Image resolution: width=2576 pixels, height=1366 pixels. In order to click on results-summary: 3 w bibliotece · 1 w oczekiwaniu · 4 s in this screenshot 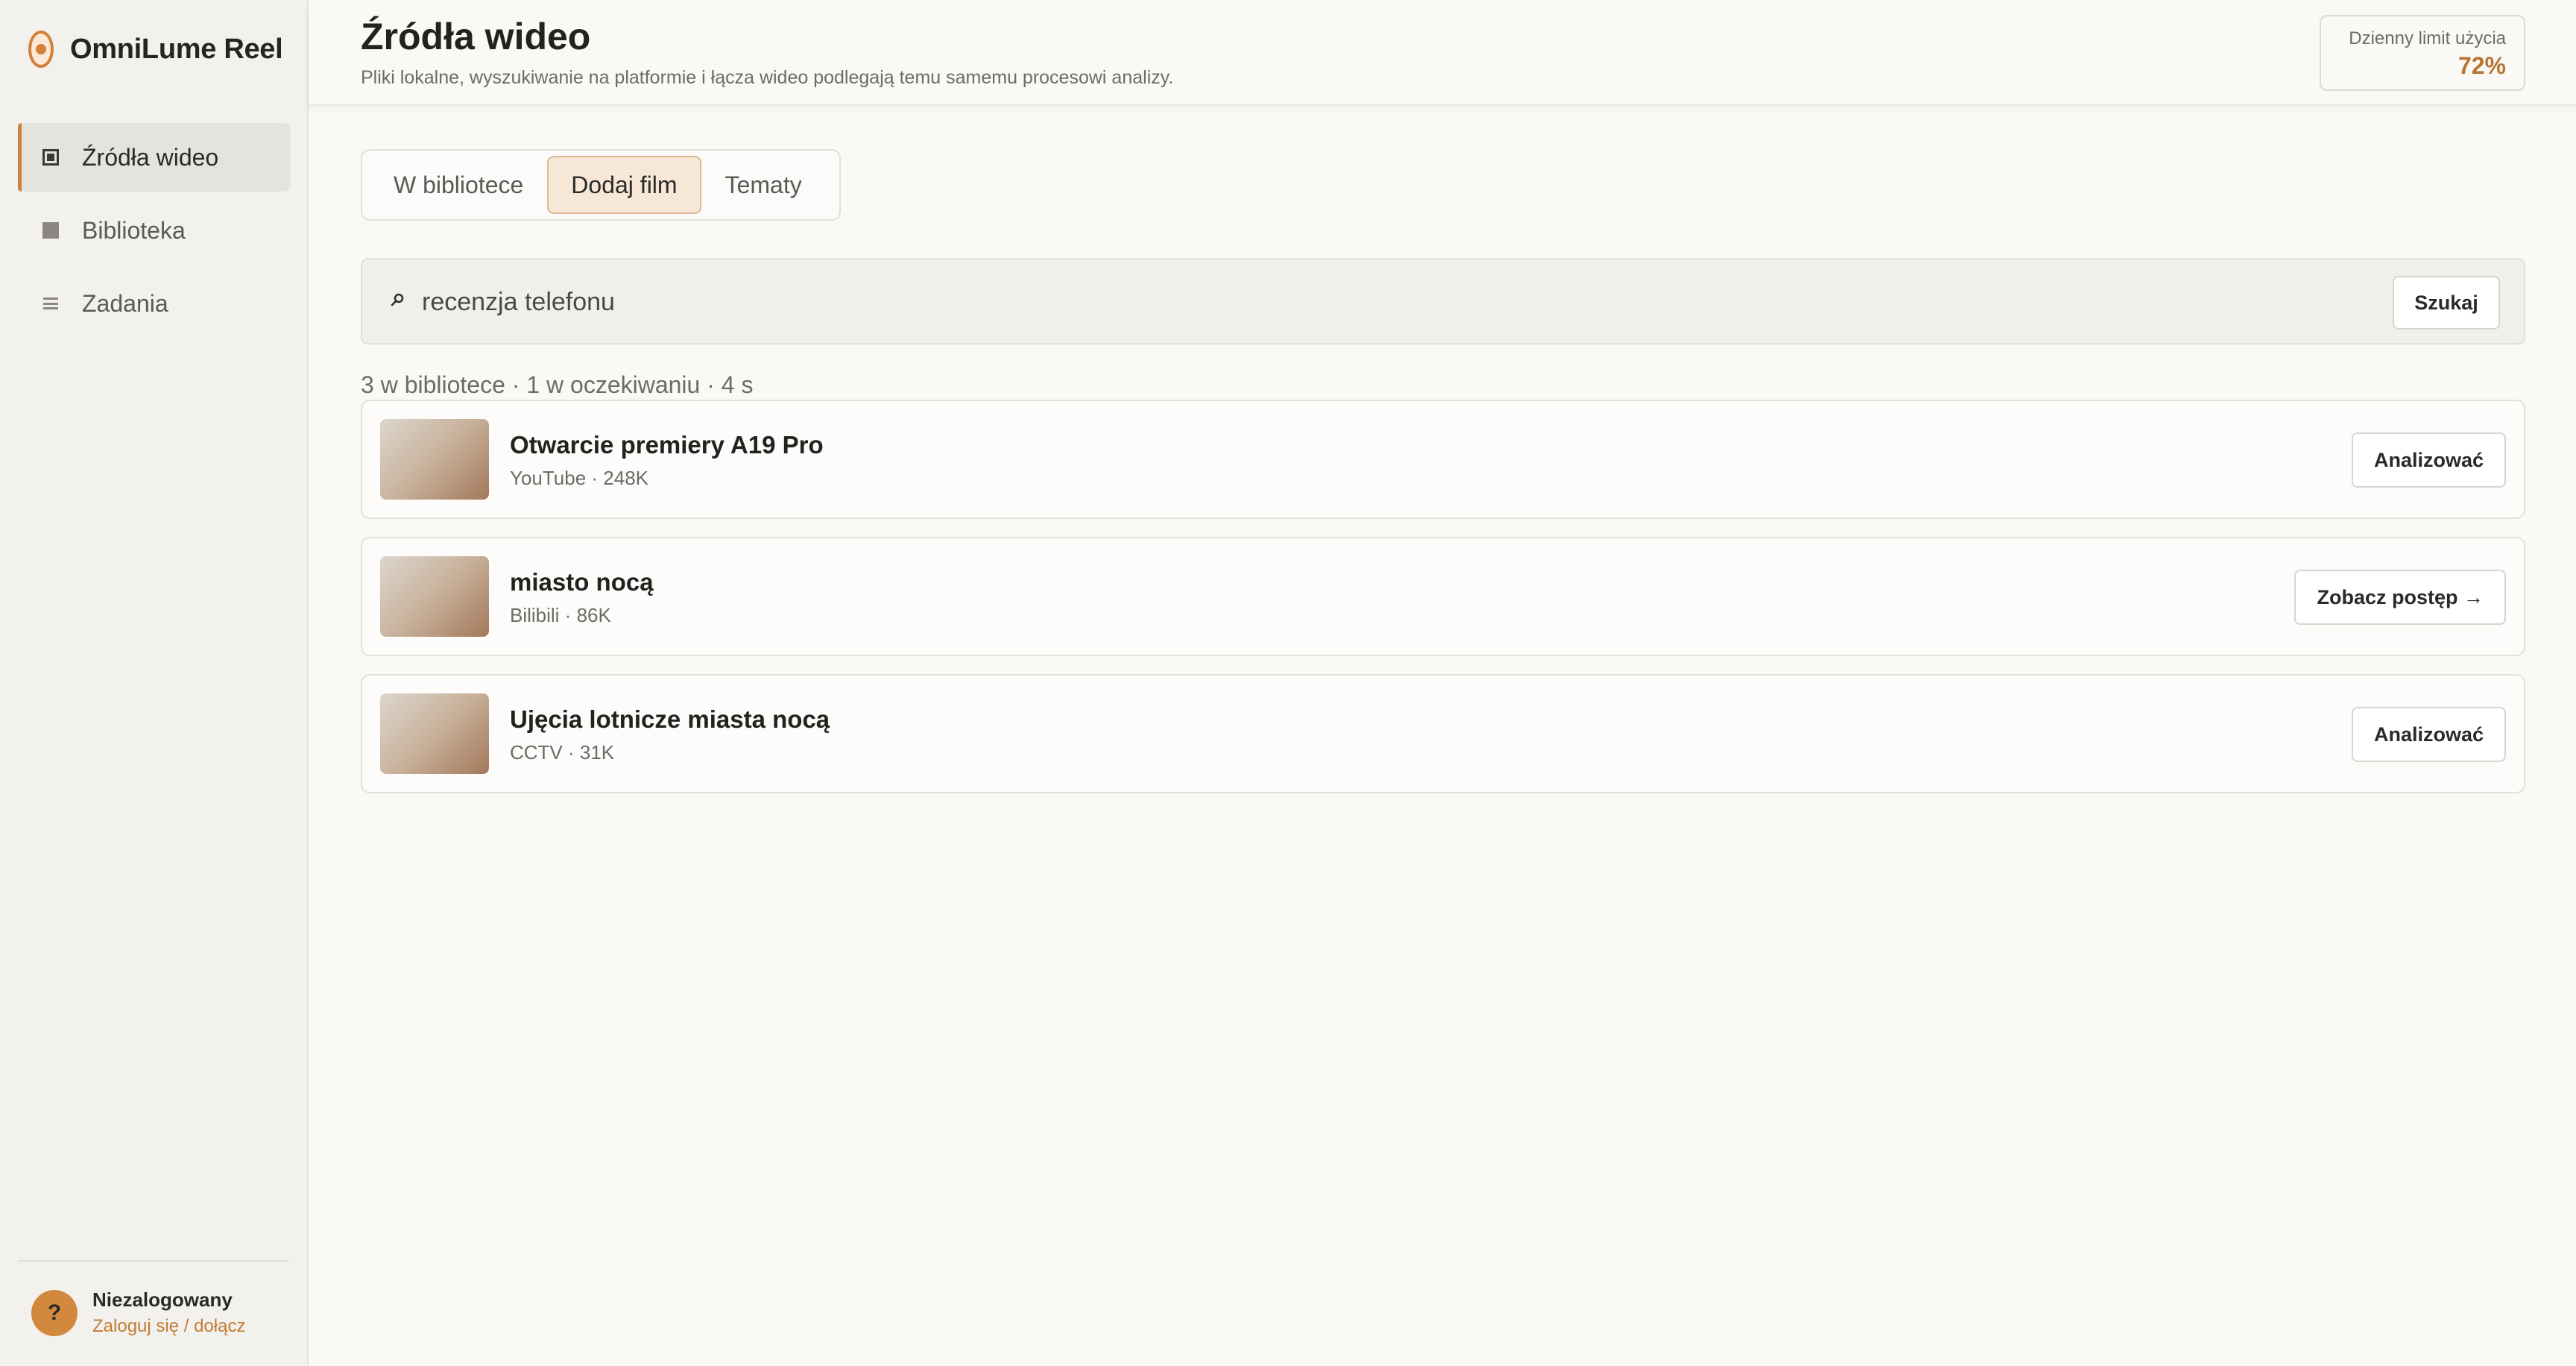, I will do `click(558, 384)`.